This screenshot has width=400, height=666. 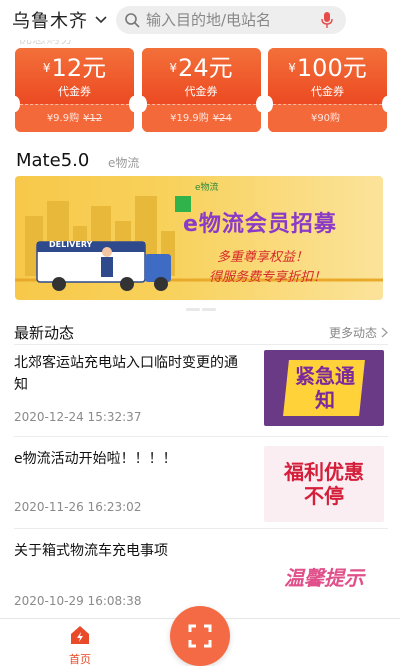 What do you see at coordinates (124, 163) in the screenshot?
I see `section-subtitle: e物流` at bounding box center [124, 163].